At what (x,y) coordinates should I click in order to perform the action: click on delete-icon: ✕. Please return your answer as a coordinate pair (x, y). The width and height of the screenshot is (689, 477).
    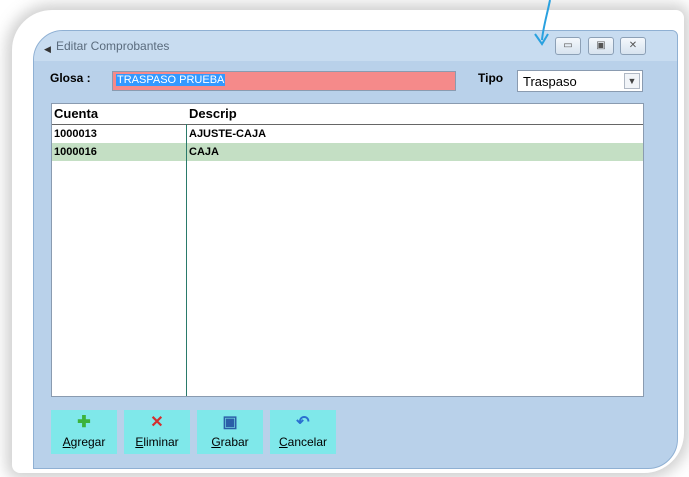
    Looking at the image, I should click on (157, 422).